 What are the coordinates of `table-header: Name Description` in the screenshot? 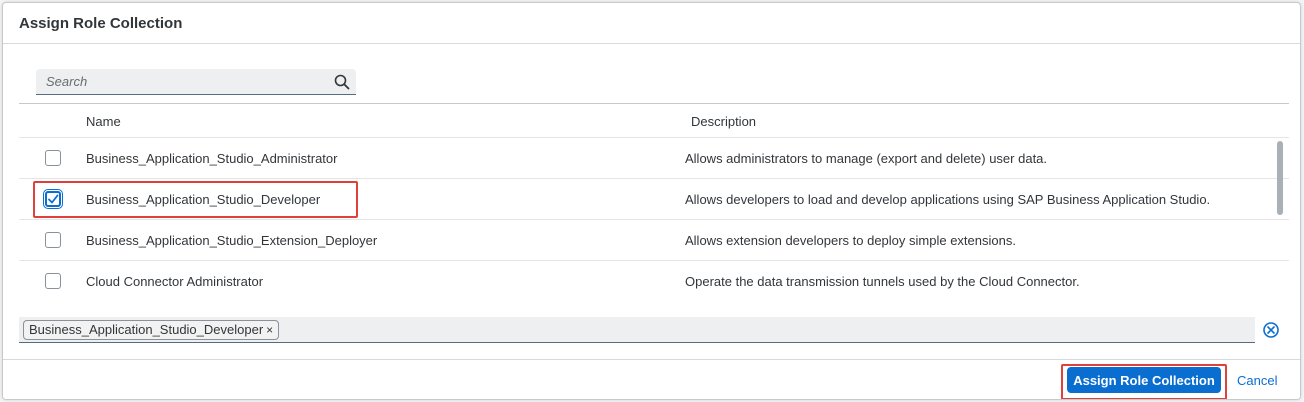 It's located at (654, 120).